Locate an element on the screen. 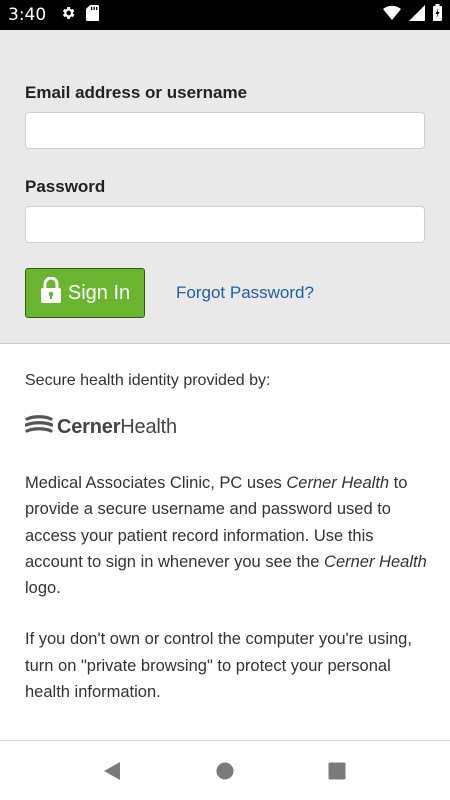 This screenshot has height=800, width=450. para1-brand-a: Cerner Health is located at coordinates (338, 483).